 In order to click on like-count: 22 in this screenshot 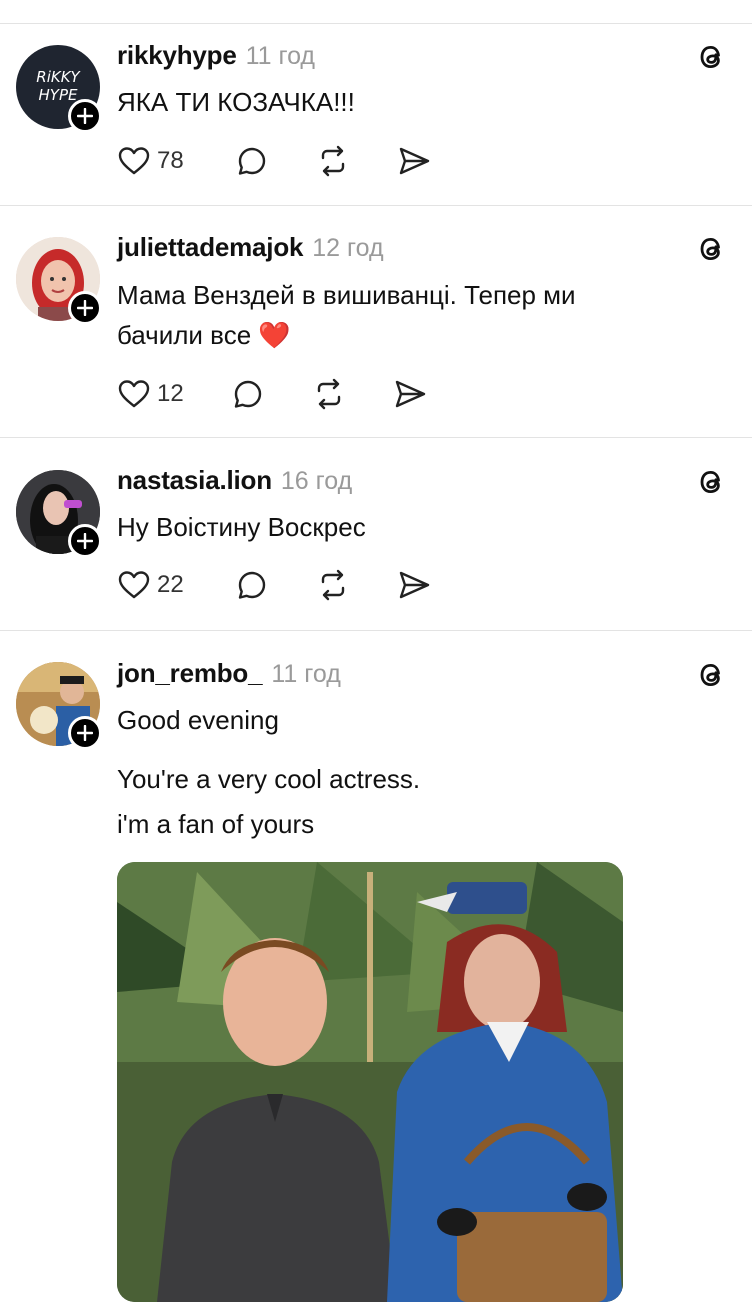, I will do `click(170, 584)`.